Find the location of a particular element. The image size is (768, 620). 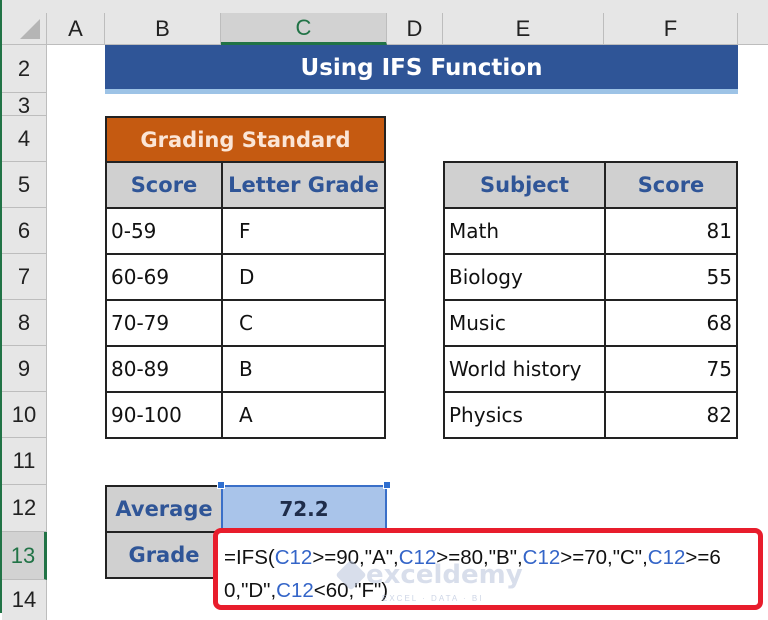

row-header-8: 8 is located at coordinates (24, 323).